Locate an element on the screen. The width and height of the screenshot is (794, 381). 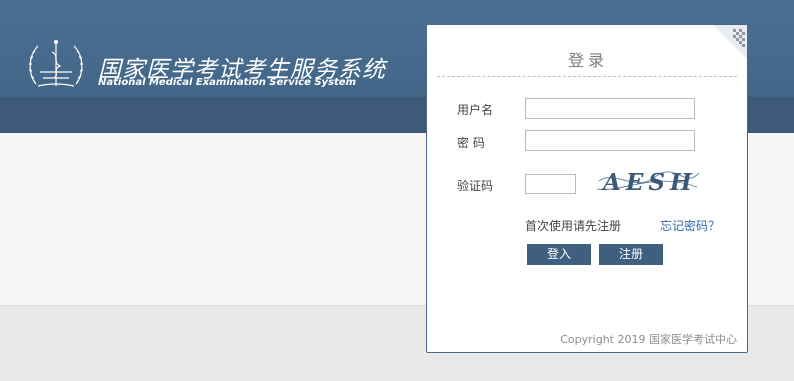
password-label: 密 码 is located at coordinates (471, 143).